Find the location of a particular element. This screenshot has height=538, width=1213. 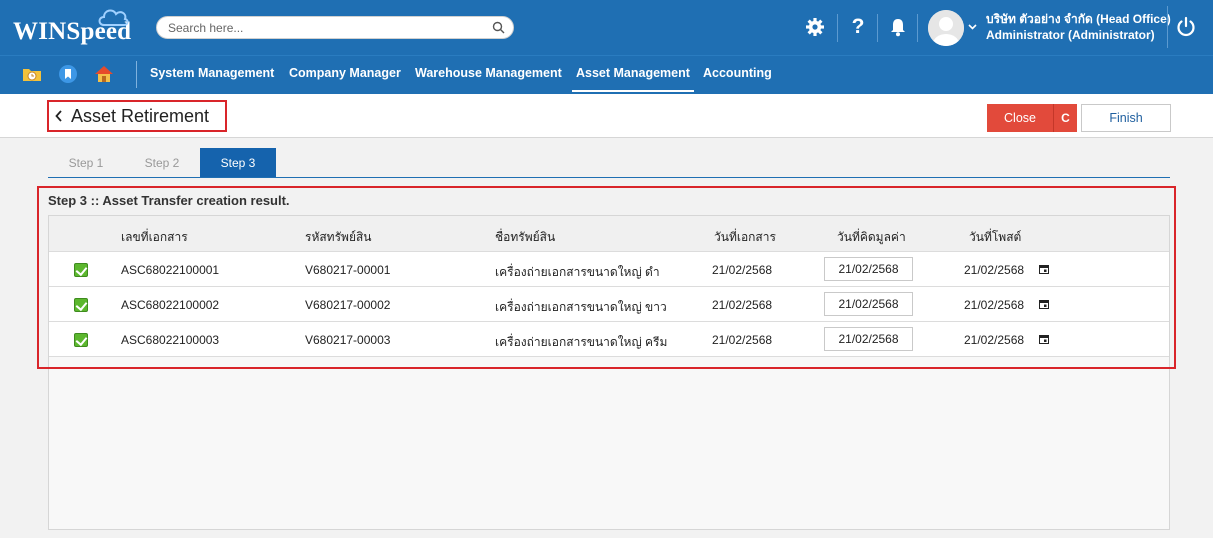

chevron-down-icon is located at coordinates (972, 27).